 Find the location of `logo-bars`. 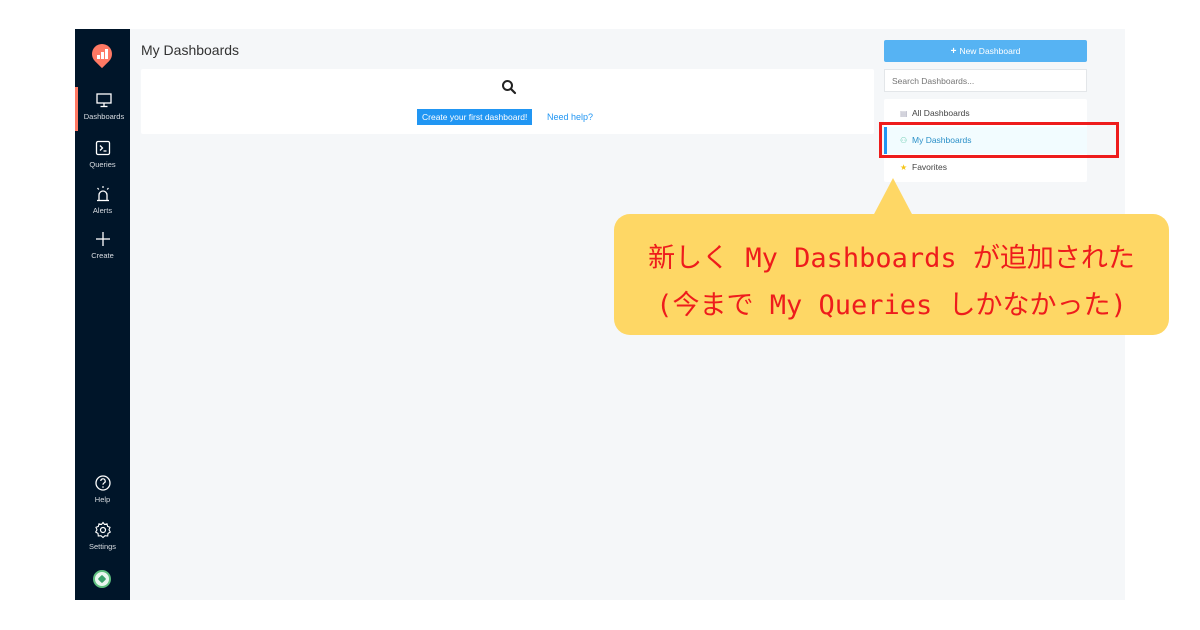

logo-bars is located at coordinates (102, 54).